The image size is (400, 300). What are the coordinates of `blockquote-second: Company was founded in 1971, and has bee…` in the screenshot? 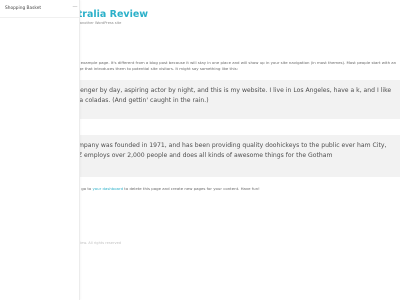 It's located at (230, 156).